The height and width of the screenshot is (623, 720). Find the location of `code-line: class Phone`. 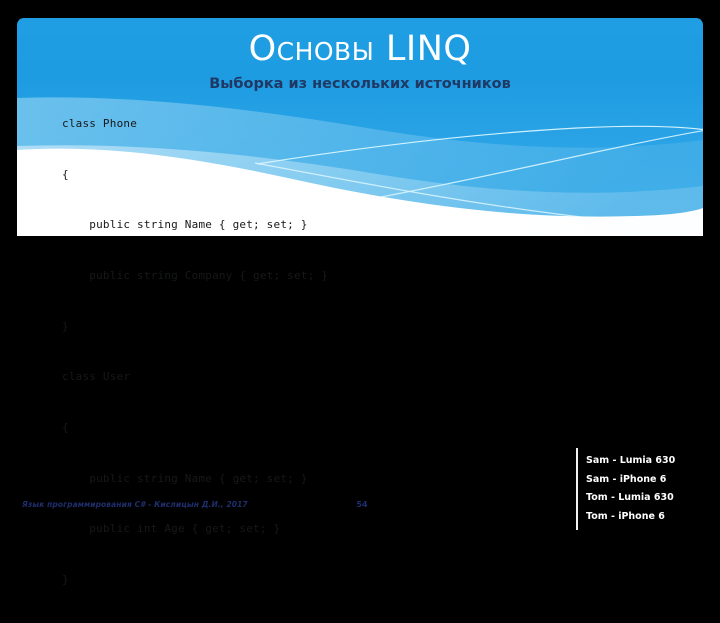

code-line: class Phone is located at coordinates (100, 123).